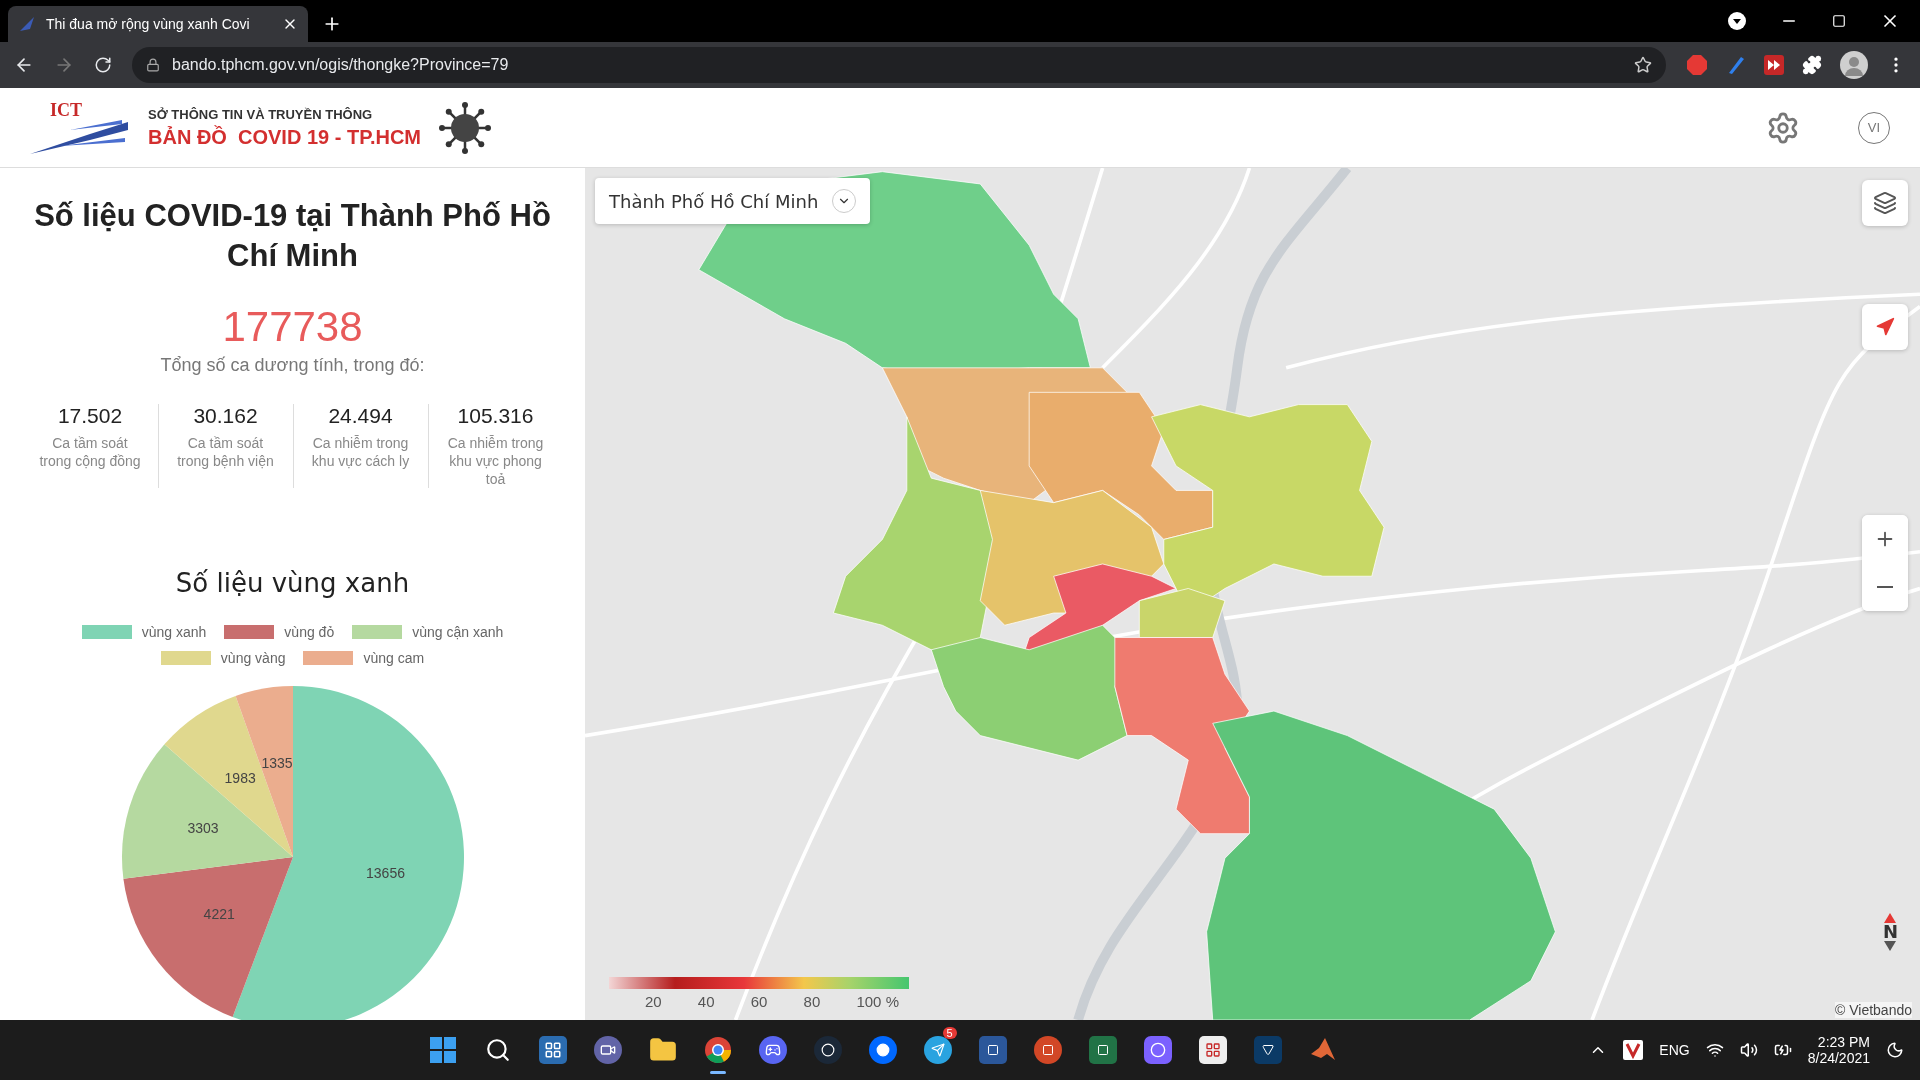  What do you see at coordinates (495, 461) in the screenshot?
I see `stat-label: Ca nhiễm trong khu vực phong toả` at bounding box center [495, 461].